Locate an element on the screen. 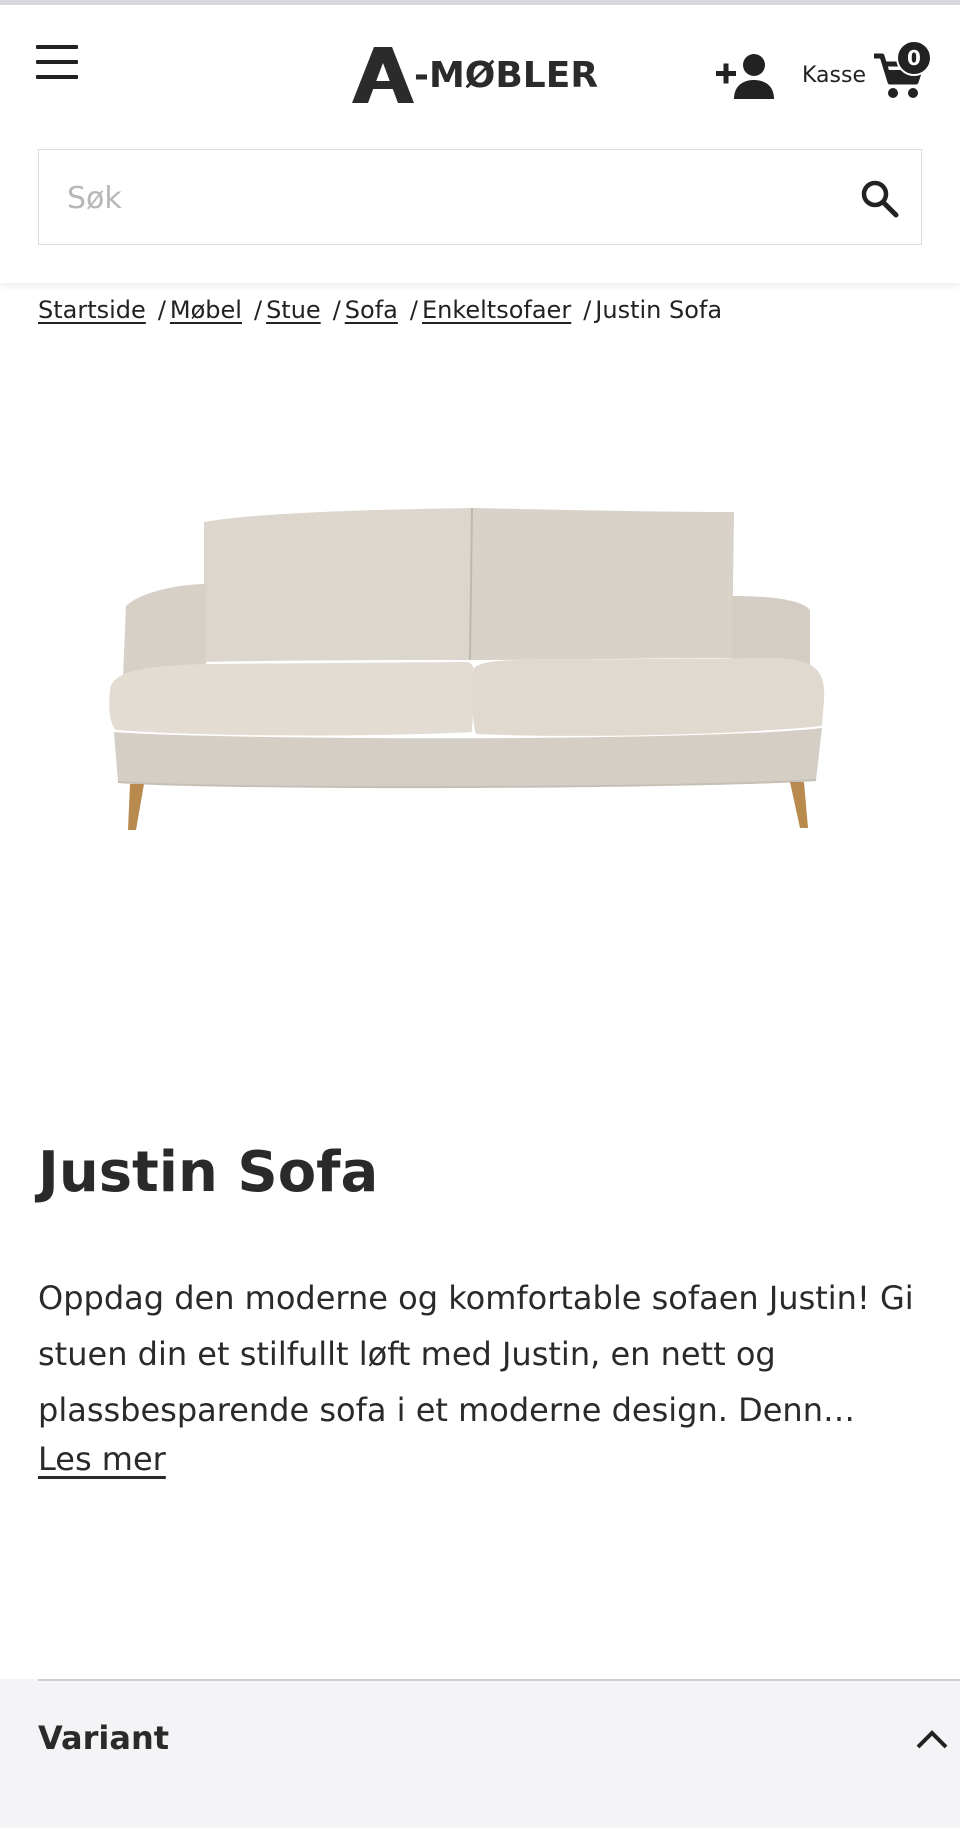 The height and width of the screenshot is (1828, 960). cart-count-badge: 0 is located at coordinates (913, 58).